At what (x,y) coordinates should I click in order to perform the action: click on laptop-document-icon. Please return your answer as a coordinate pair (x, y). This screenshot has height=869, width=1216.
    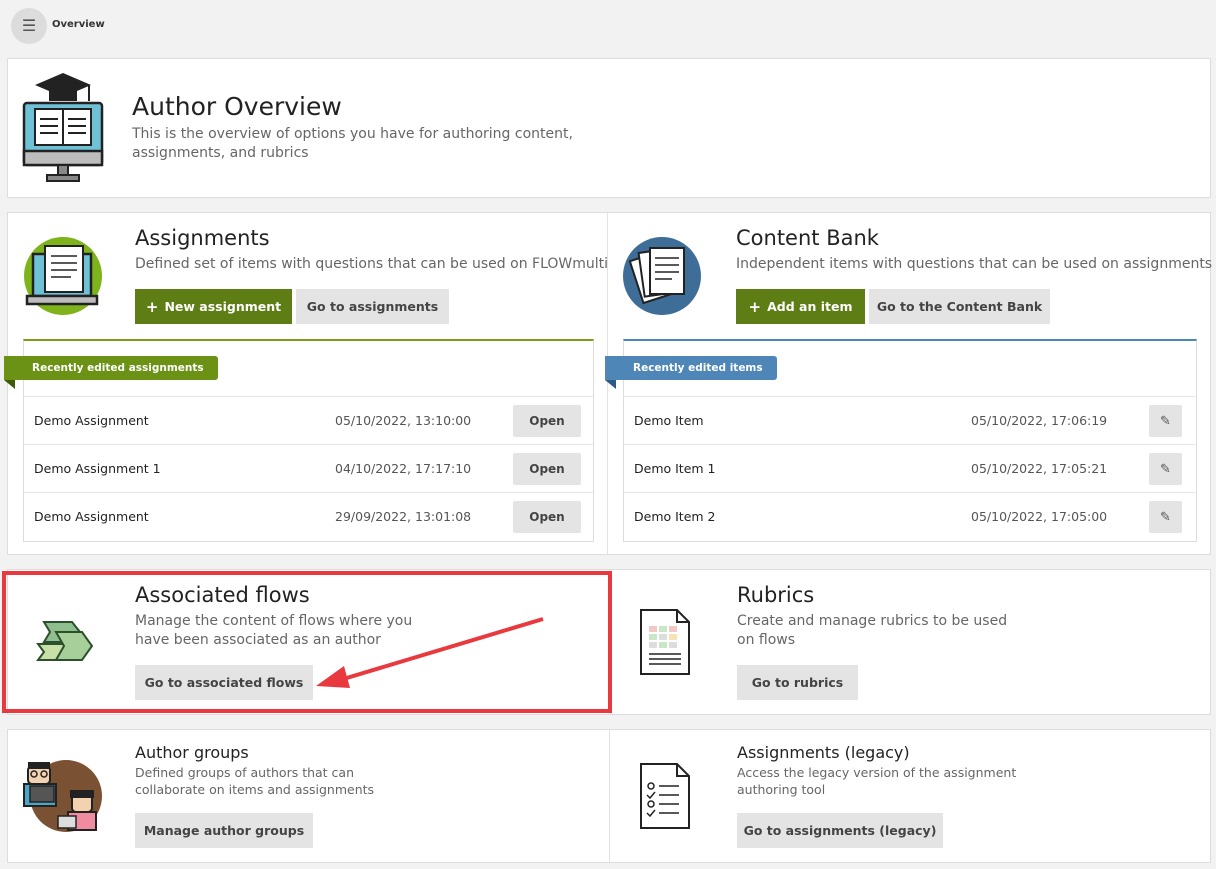
    Looking at the image, I should click on (63, 276).